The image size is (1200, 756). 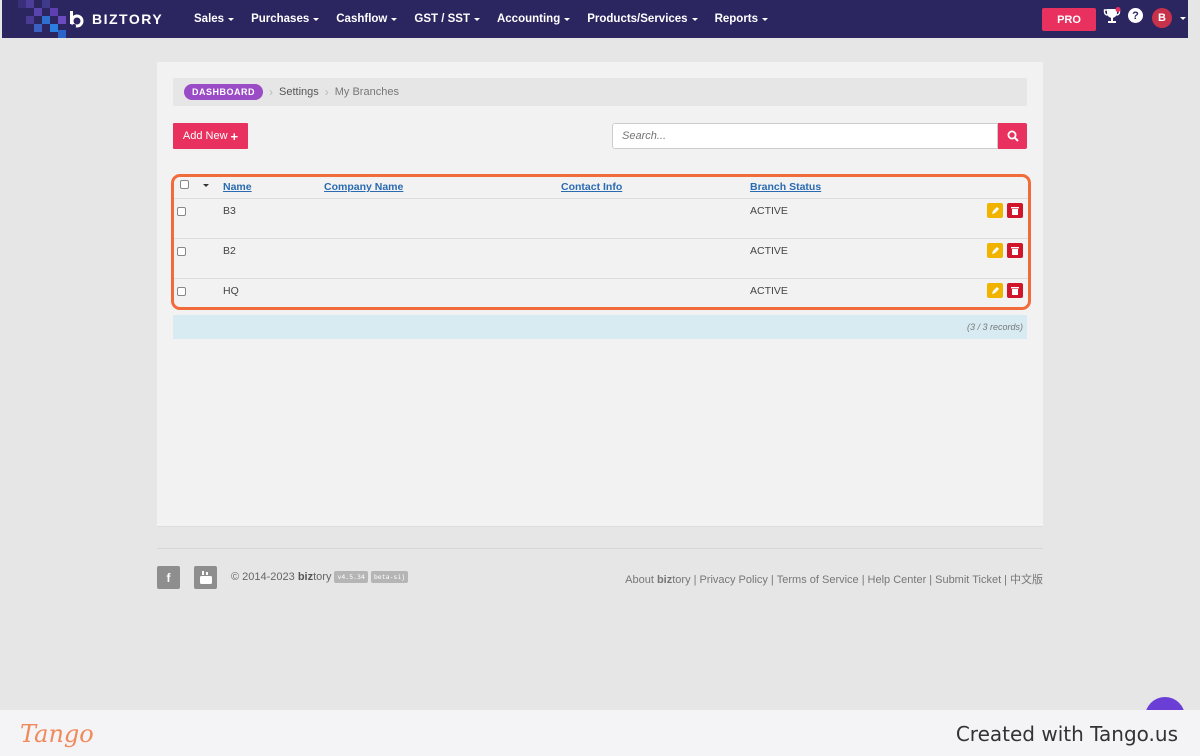 I want to click on nav-accounting: Accounting, so click(x=534, y=19).